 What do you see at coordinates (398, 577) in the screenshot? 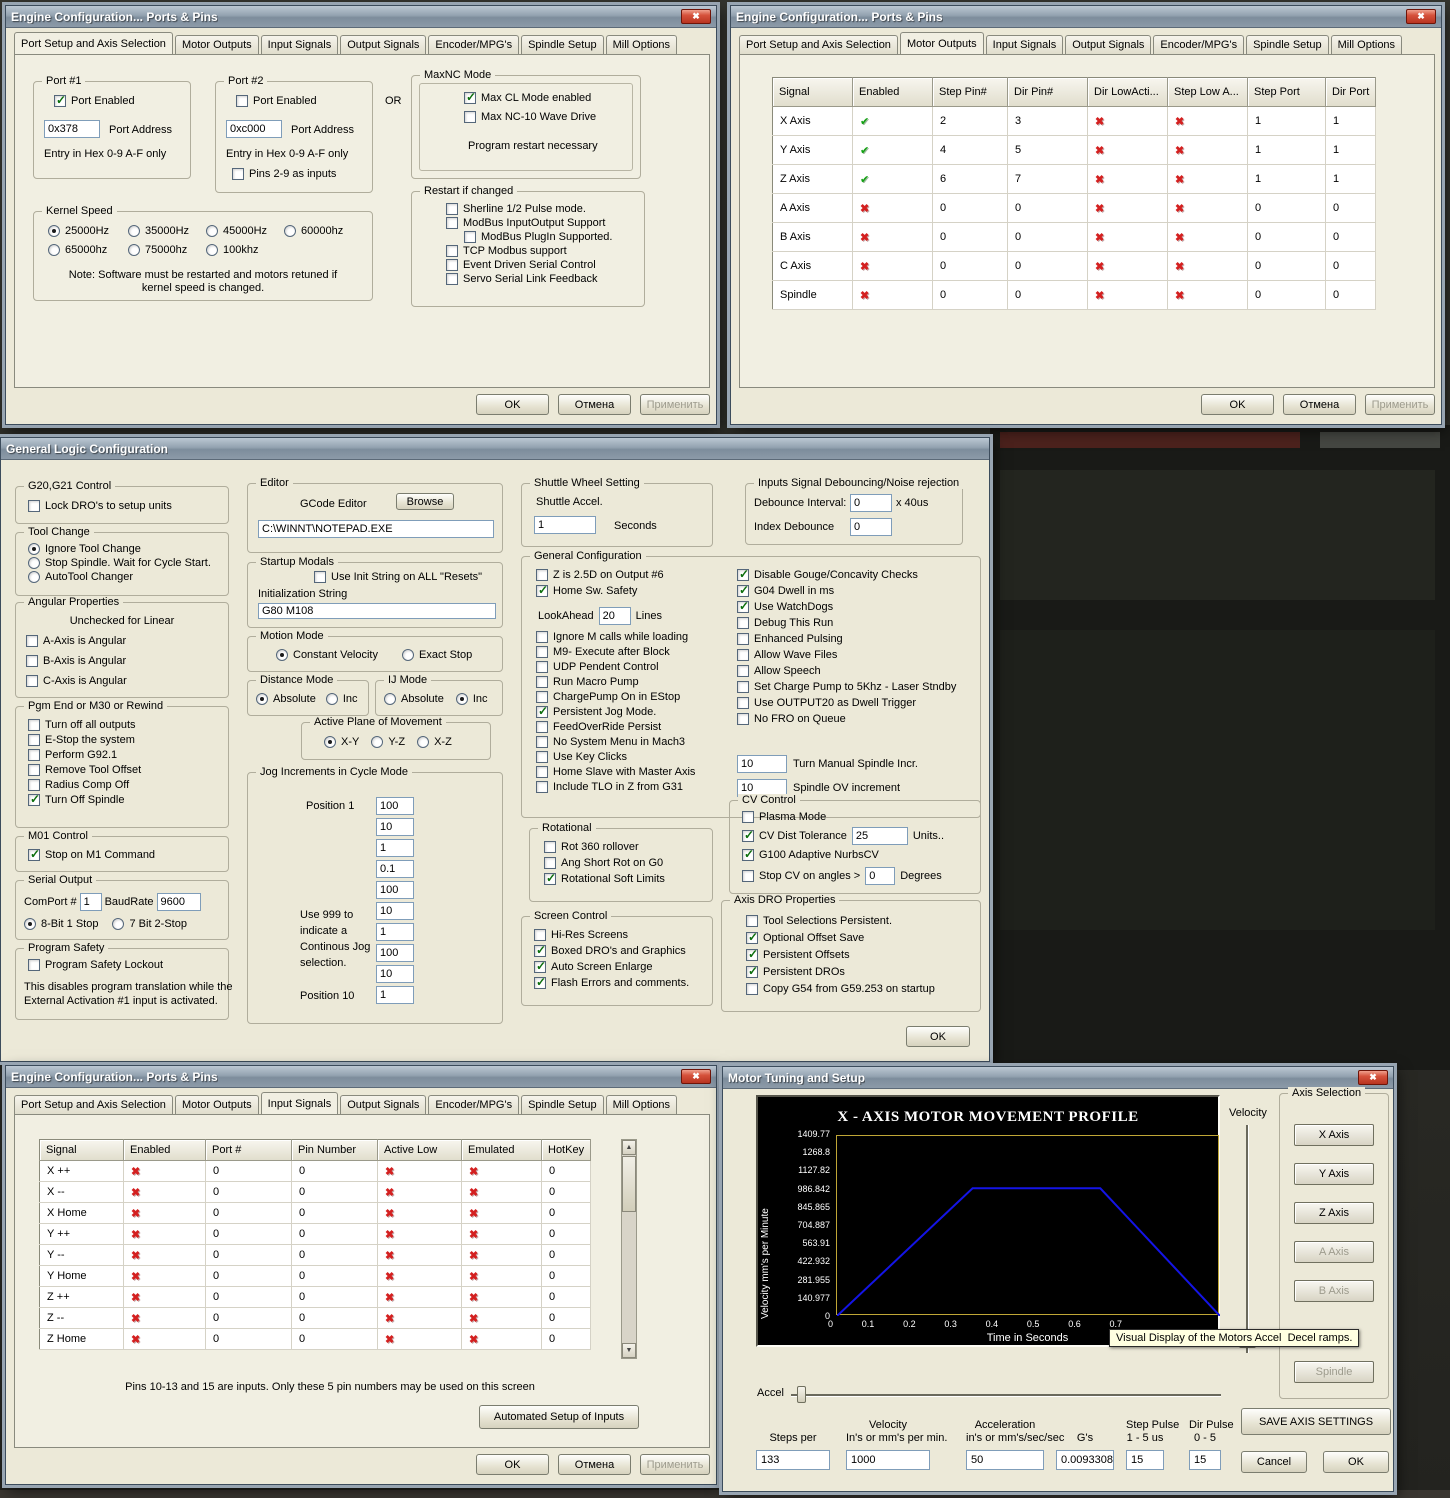
I see `checkbox-row: Use Init String on ALL "Resets"` at bounding box center [398, 577].